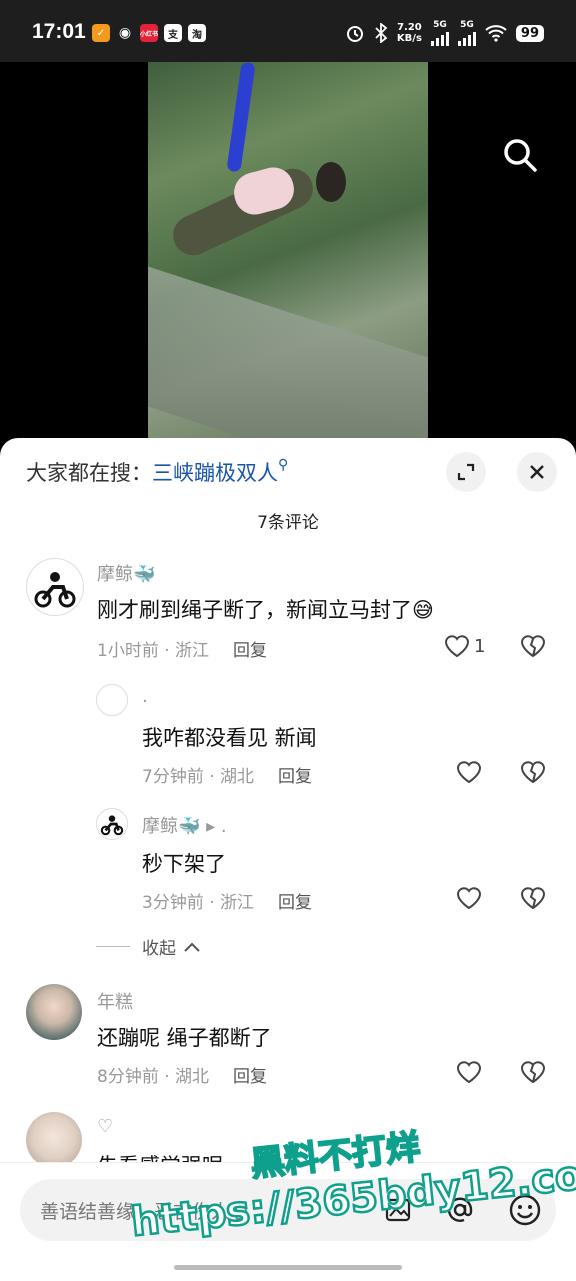  I want to click on expand-button, so click(466, 472).